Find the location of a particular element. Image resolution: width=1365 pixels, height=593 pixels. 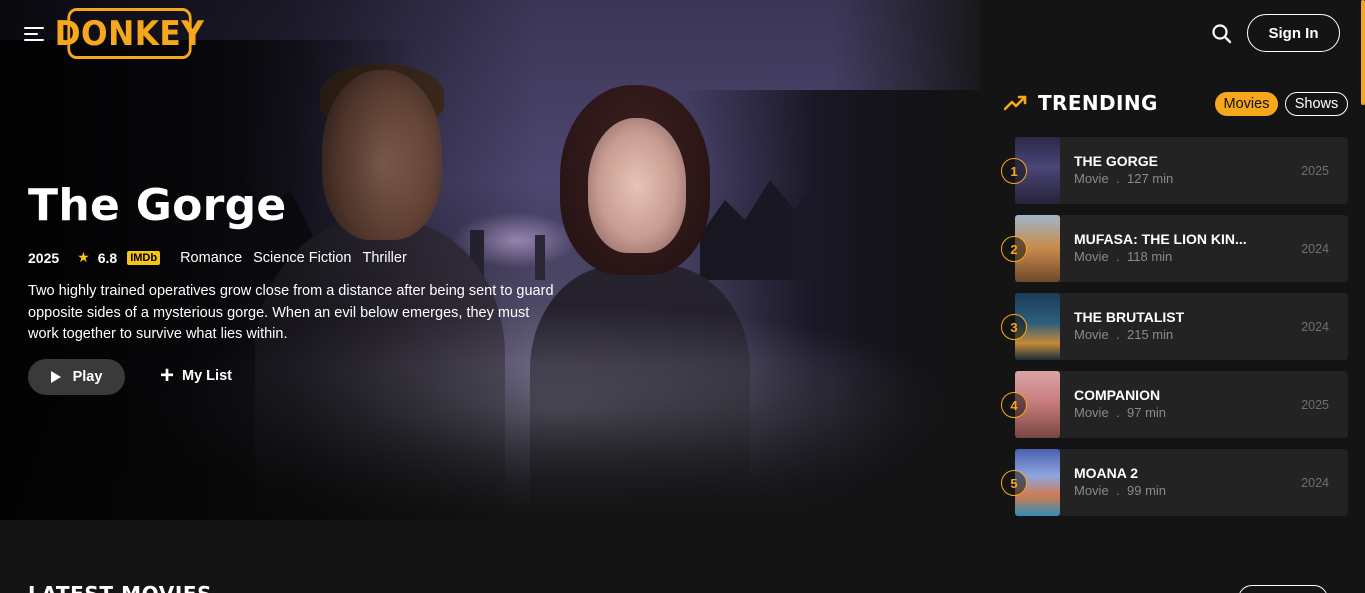

trending-up-icon is located at coordinates (1015, 103).